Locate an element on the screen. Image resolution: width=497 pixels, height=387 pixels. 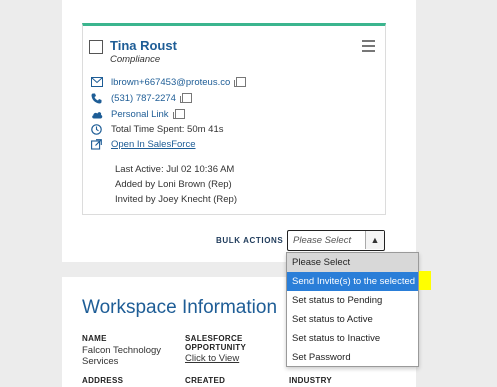
name-label: NAME is located at coordinates (94, 338).